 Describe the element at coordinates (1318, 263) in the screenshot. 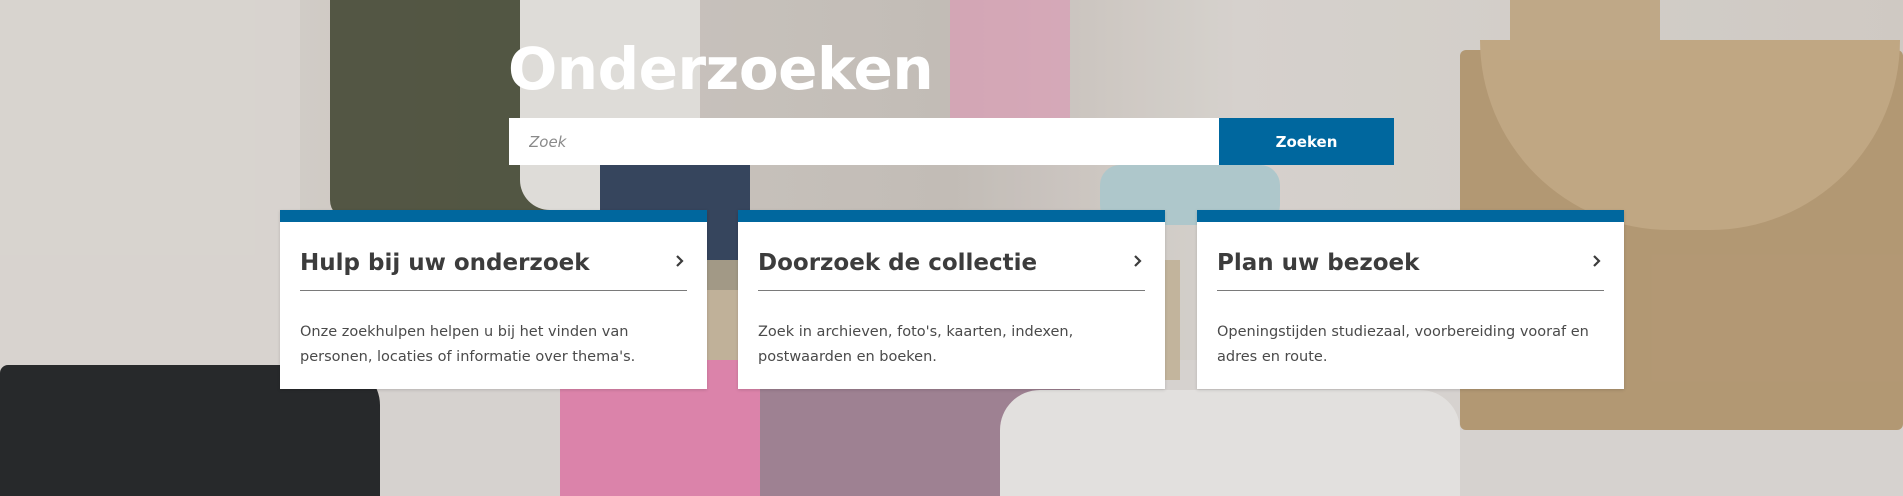

I see `card-title: Plan uw bezoek` at that location.